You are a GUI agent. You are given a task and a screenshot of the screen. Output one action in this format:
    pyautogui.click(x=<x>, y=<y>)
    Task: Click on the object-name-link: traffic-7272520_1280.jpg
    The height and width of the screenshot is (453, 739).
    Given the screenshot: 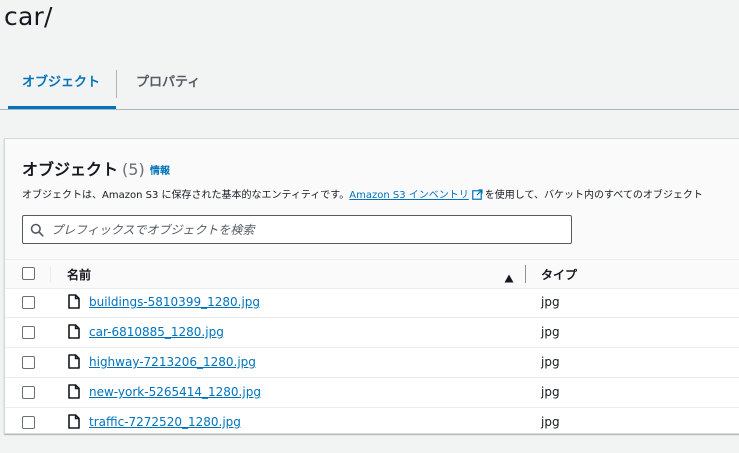 What is the action you would take?
    pyautogui.click(x=165, y=422)
    